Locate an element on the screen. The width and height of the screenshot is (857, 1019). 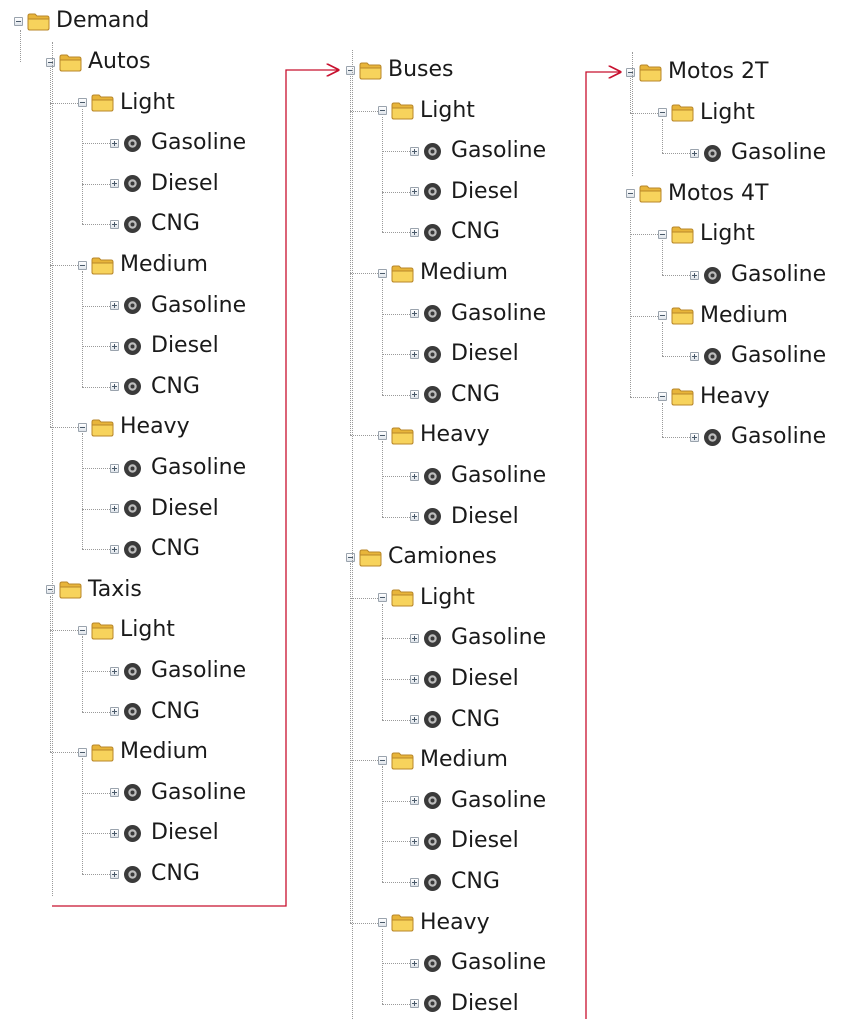
tree-node-camiones-light-gasoline: Gasoline is located at coordinates (478, 638).